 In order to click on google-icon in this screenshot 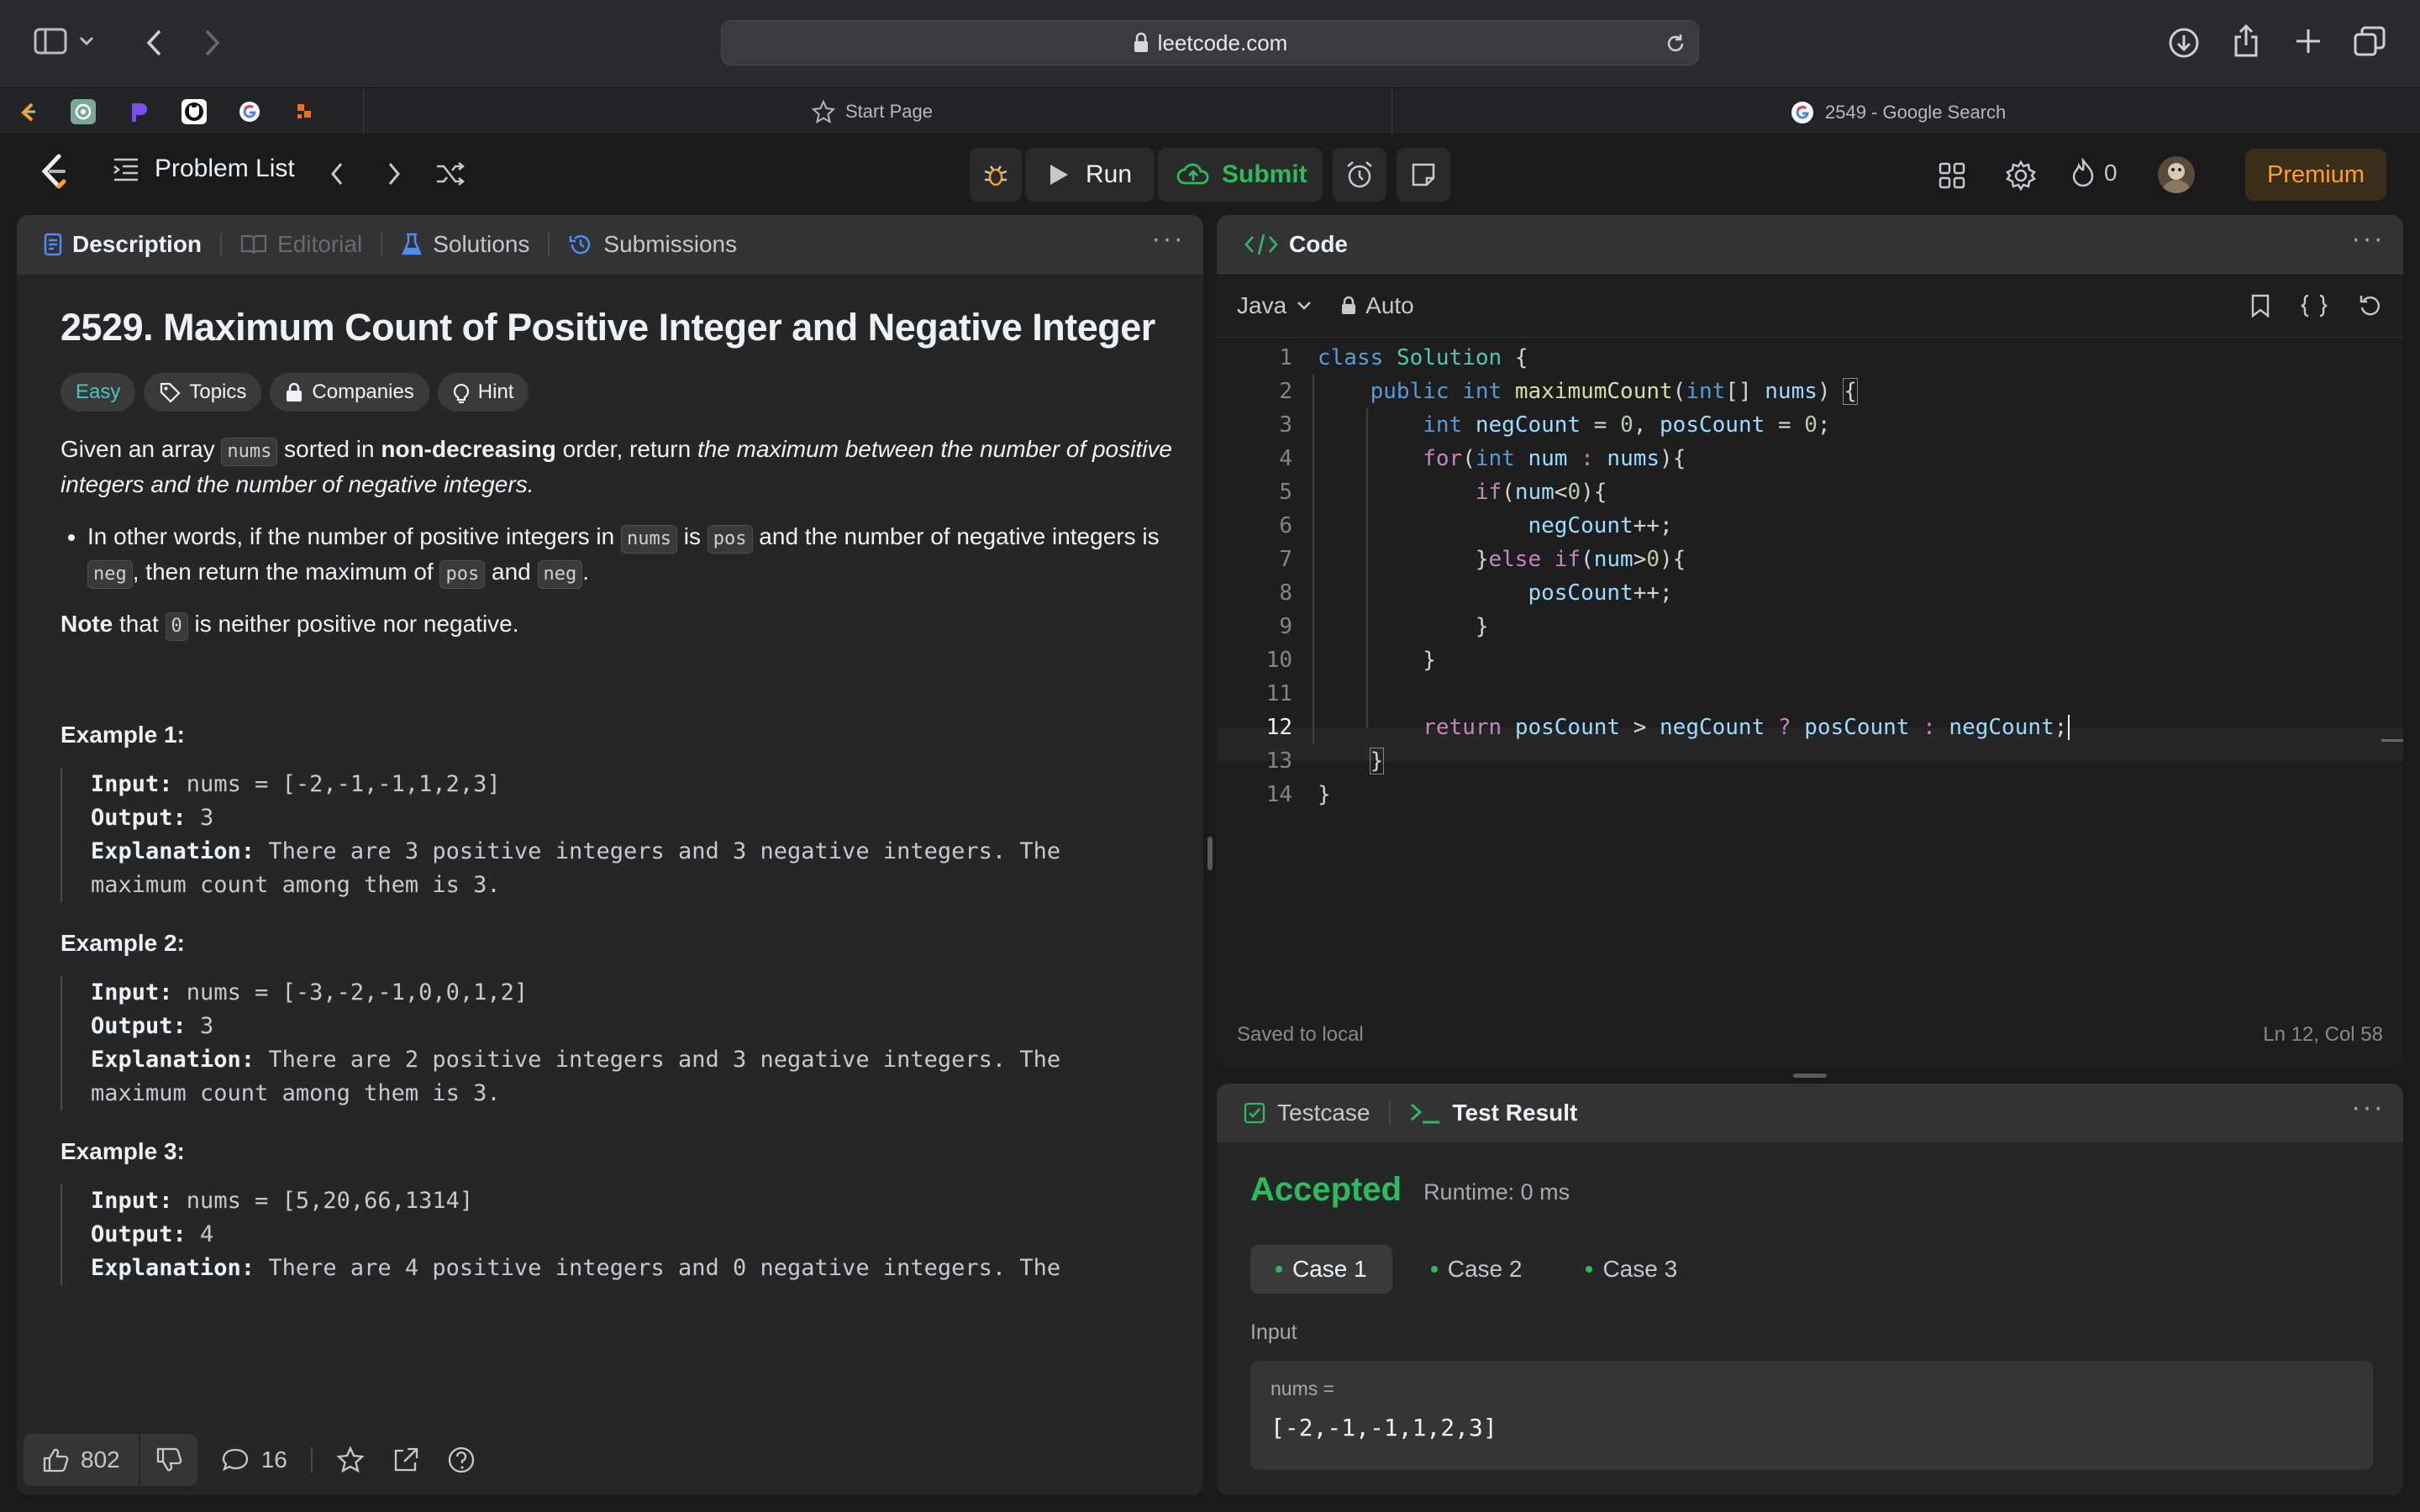, I will do `click(249, 111)`.